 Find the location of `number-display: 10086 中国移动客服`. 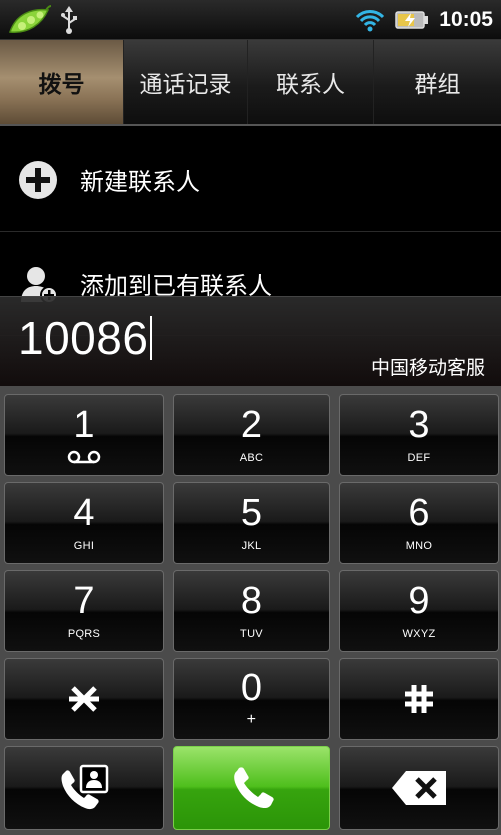

number-display: 10086 中国移动客服 is located at coordinates (250, 341).